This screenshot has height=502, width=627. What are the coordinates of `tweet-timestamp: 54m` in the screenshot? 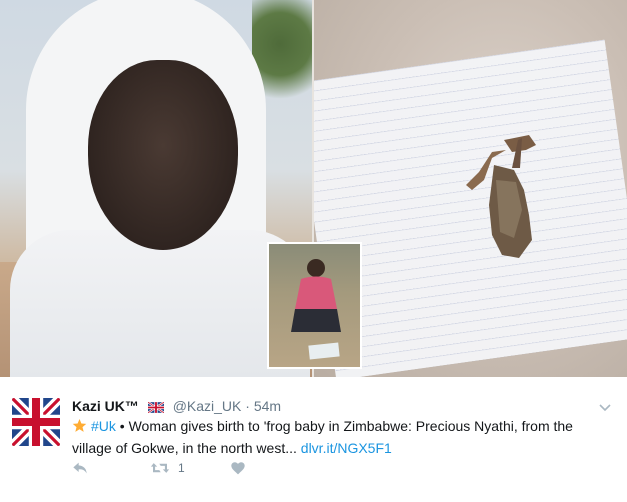 It's located at (267, 406).